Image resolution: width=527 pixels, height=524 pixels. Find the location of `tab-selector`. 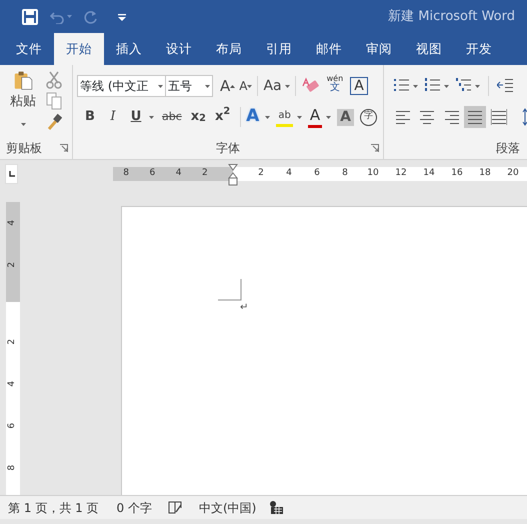

tab-selector is located at coordinates (11, 174).